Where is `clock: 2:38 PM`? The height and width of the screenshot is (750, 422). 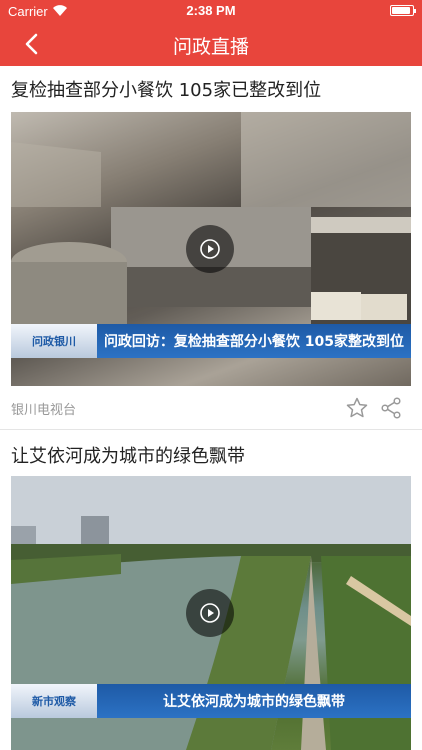 clock: 2:38 PM is located at coordinates (211, 10).